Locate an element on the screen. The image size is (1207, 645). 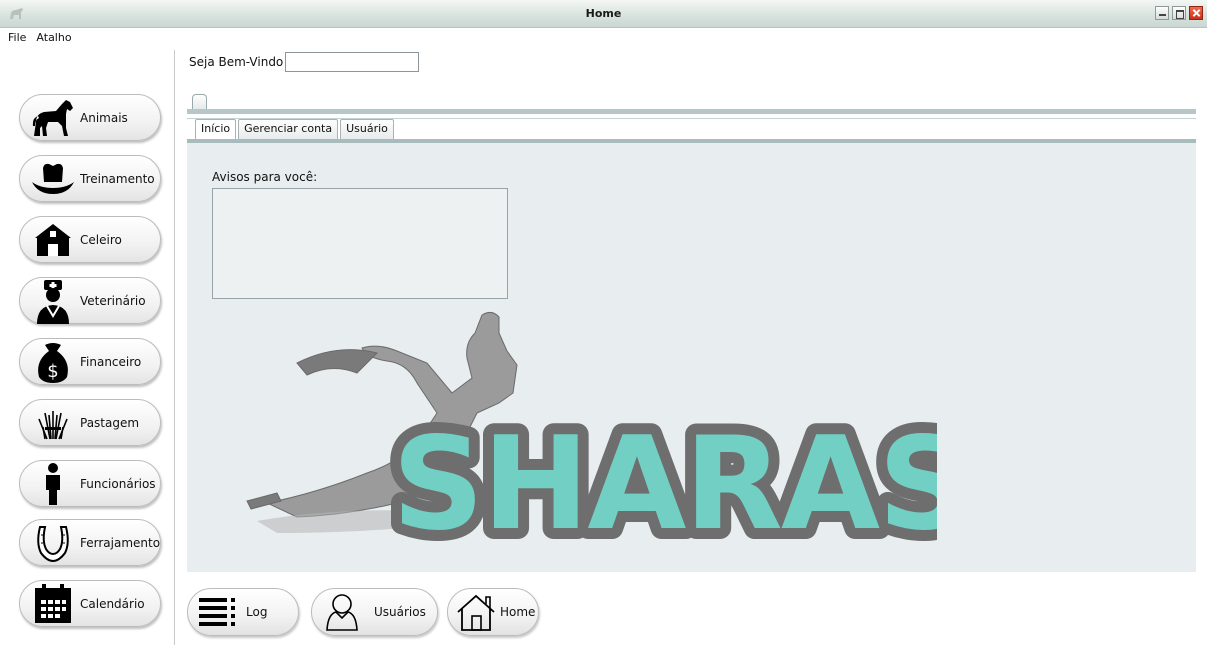
horseshoe-icon is located at coordinates (53, 543).